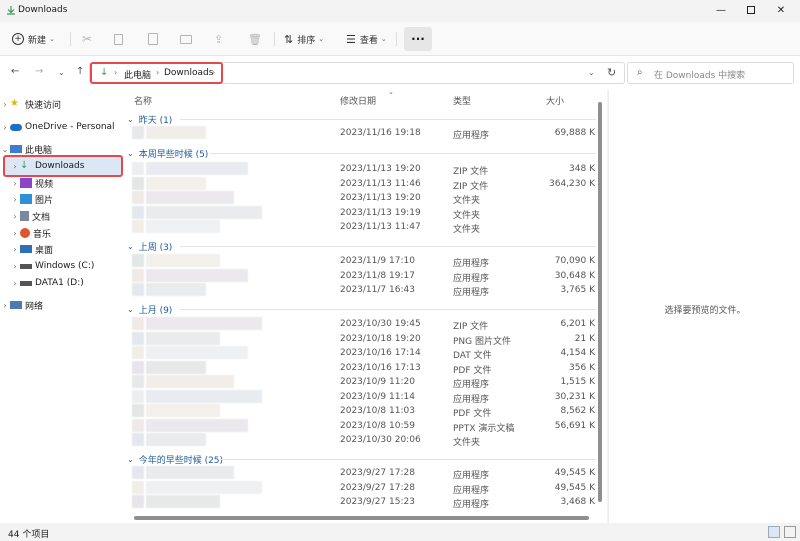  I want to click on sidebar-item-label: 图片, so click(44, 200).